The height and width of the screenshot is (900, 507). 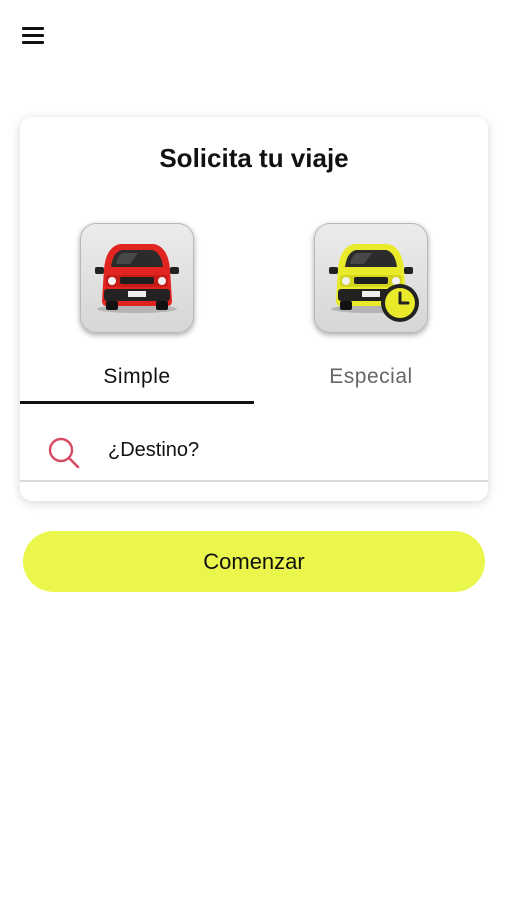 What do you see at coordinates (371, 376) in the screenshot?
I see `option-label-especial: Especial` at bounding box center [371, 376].